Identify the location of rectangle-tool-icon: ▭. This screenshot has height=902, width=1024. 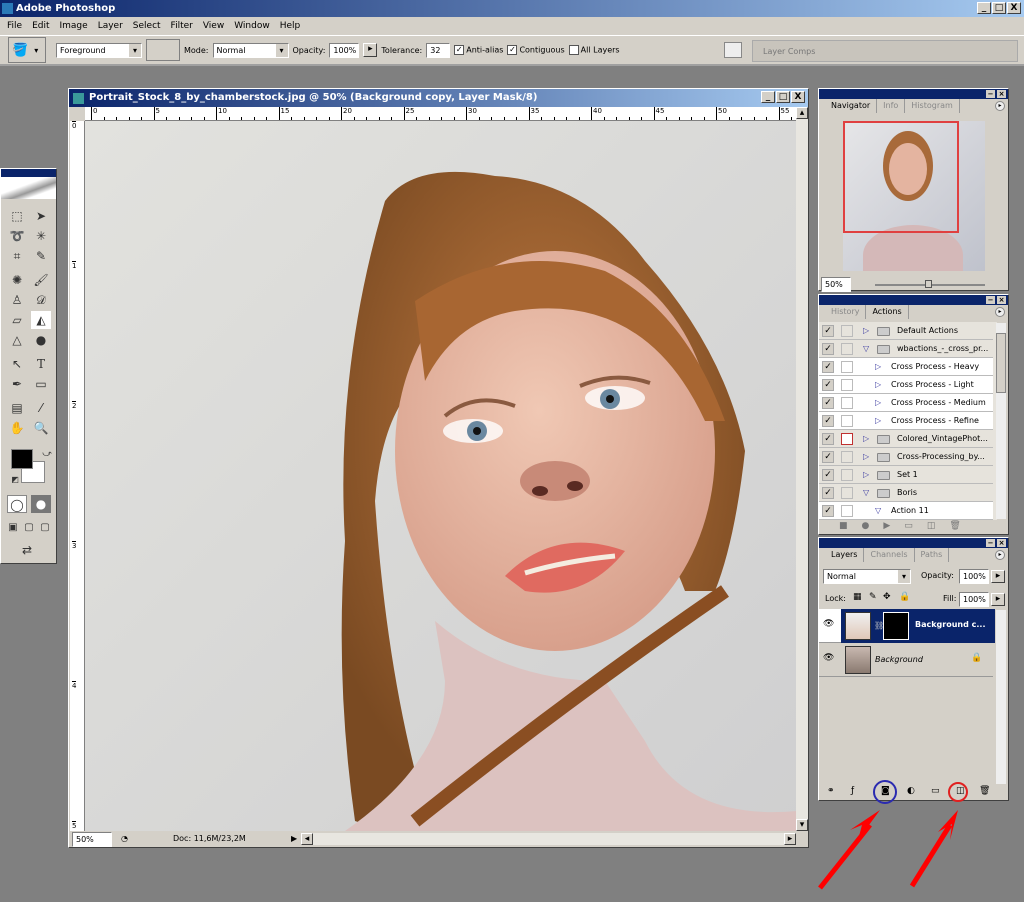
(41, 384).